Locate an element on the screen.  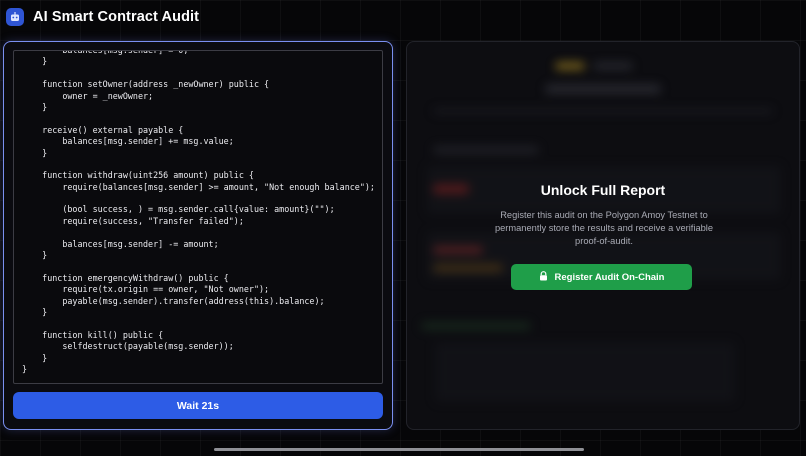
code-line: balances[msg.sender] -= amount; is located at coordinates (120, 243).